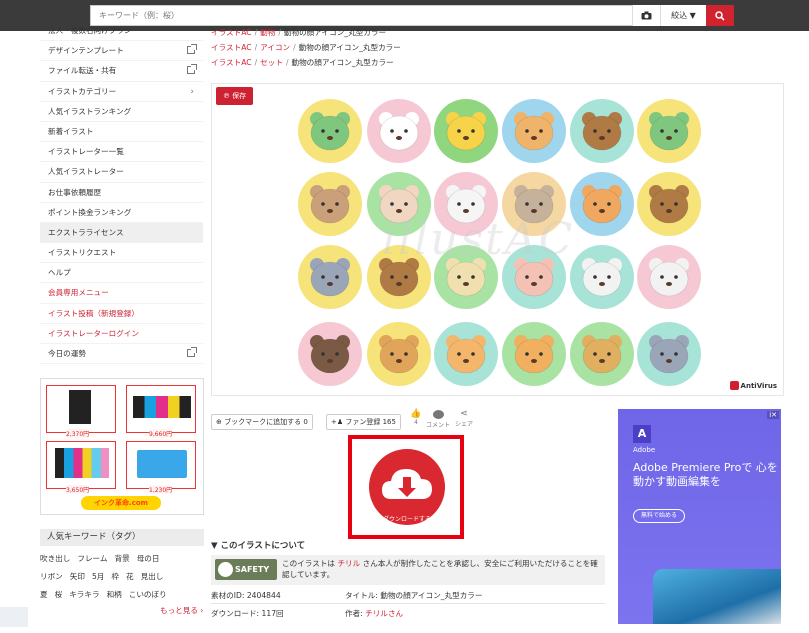 Image resolution: width=809 pixels, height=633 pixels. Describe the element at coordinates (302, 62) in the screenshot. I see `breadcrumb: イラストAC / セット / 動物の顔アイコン_丸型カラー` at that location.